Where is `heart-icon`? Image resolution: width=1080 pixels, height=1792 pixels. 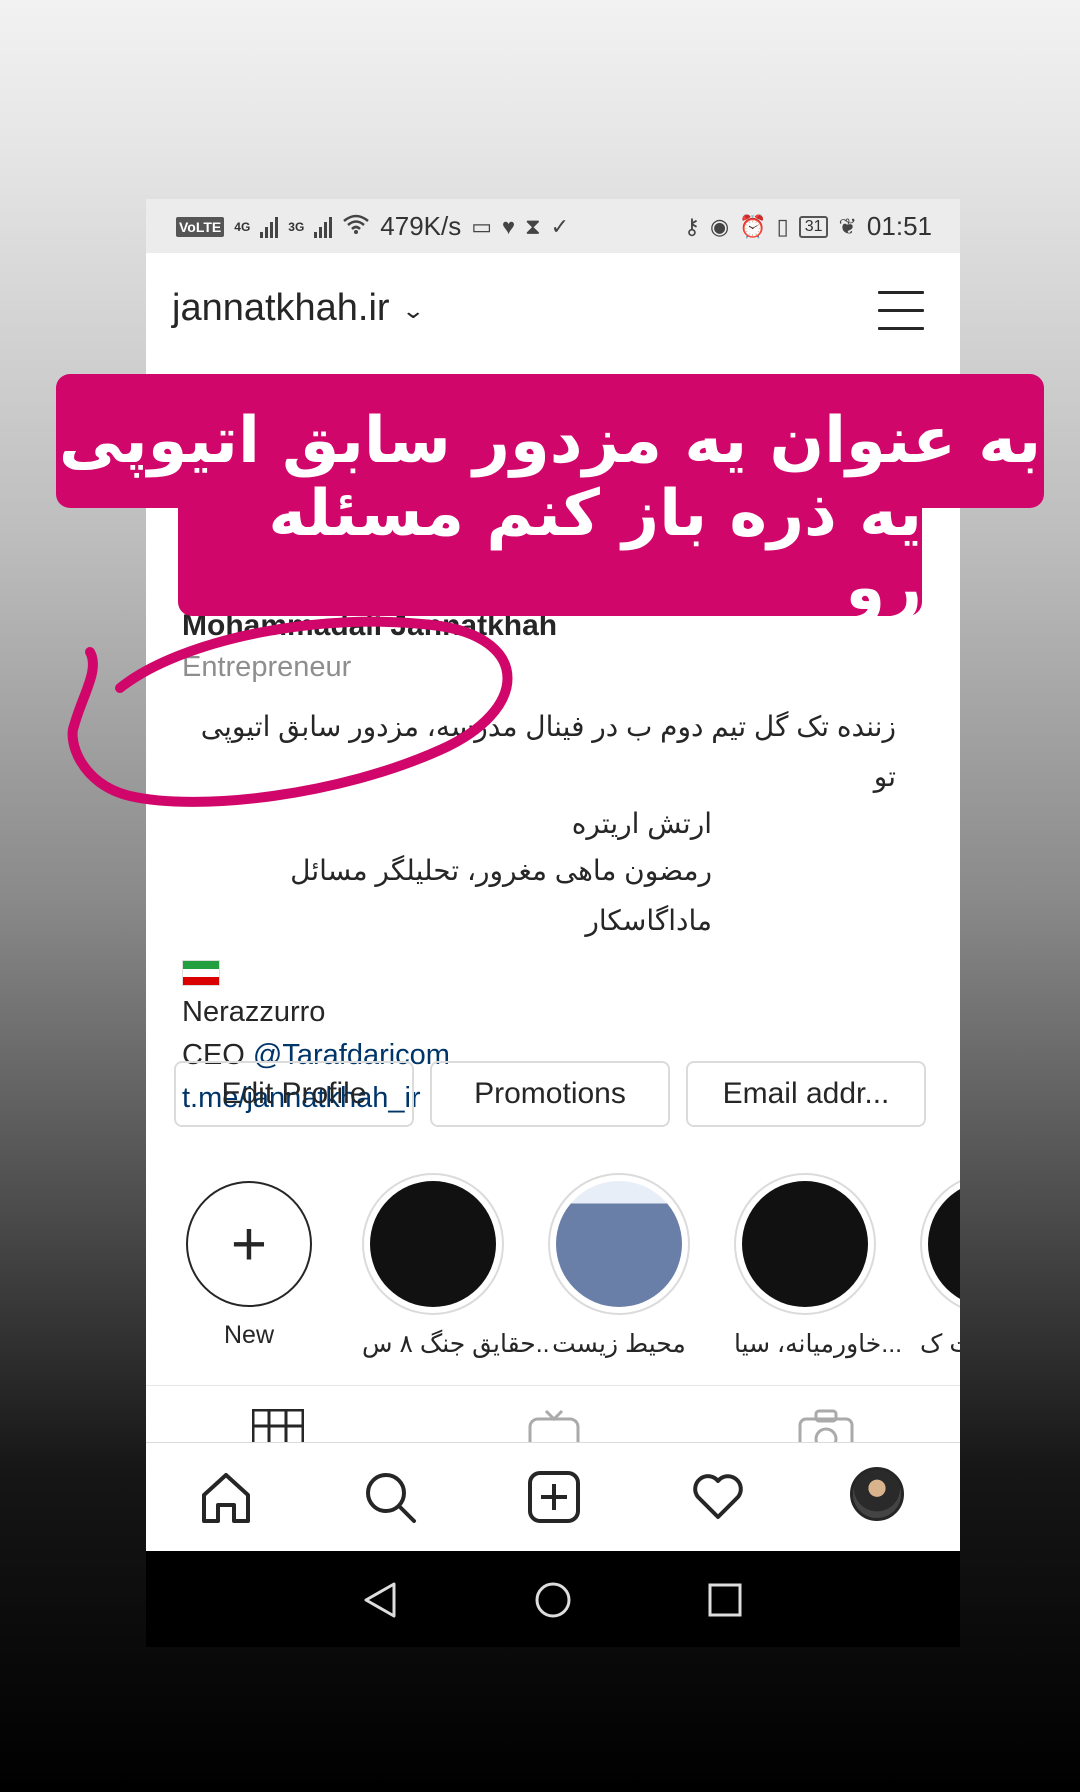
heart-icon is located at coordinates (718, 1499).